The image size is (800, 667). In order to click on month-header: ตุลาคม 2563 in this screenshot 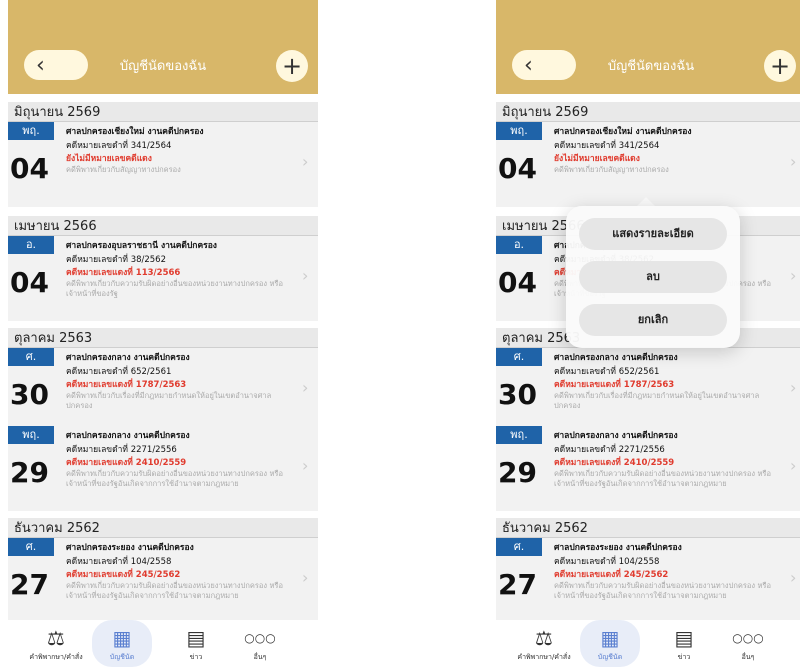, I will do `click(163, 339)`.